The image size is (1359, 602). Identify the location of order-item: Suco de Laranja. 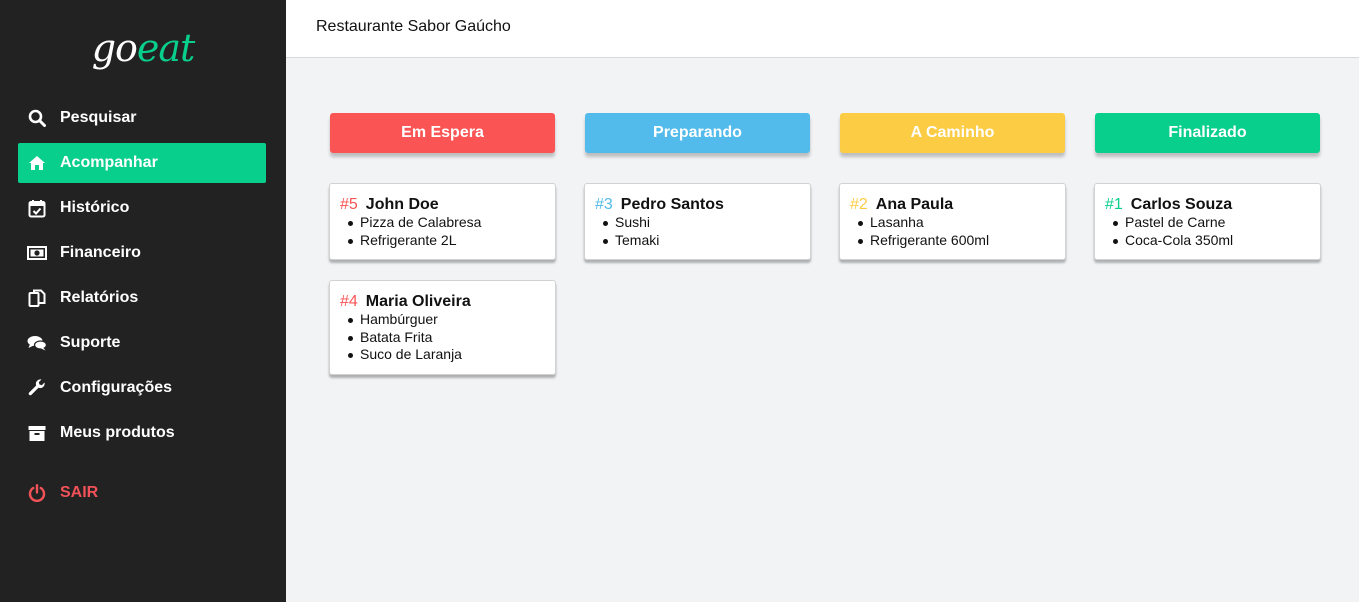
(442, 355).